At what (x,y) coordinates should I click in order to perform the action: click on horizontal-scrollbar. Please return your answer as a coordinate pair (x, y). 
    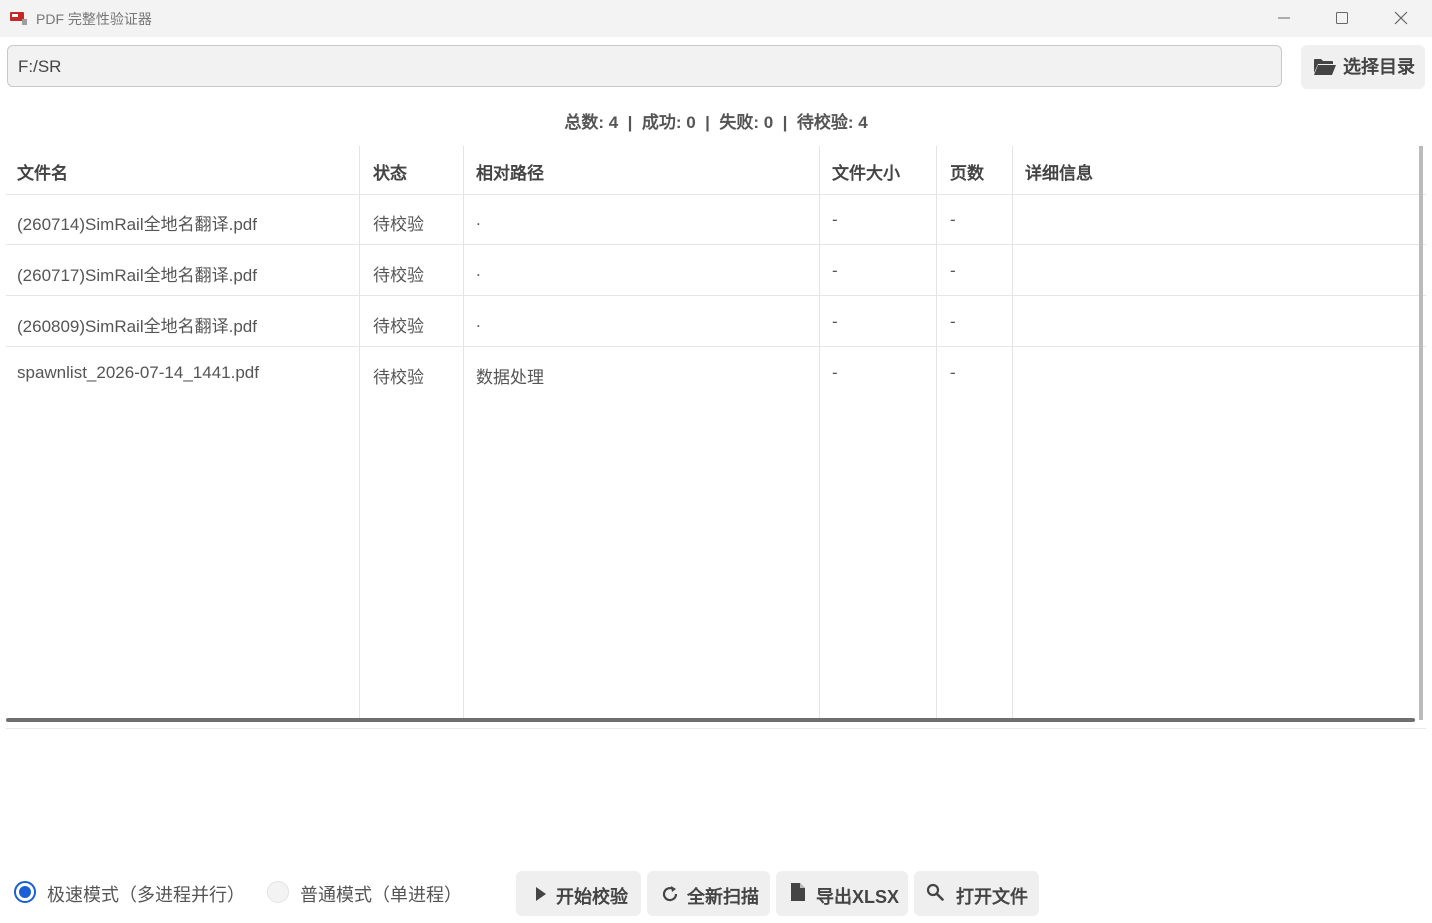
    Looking at the image, I should click on (710, 720).